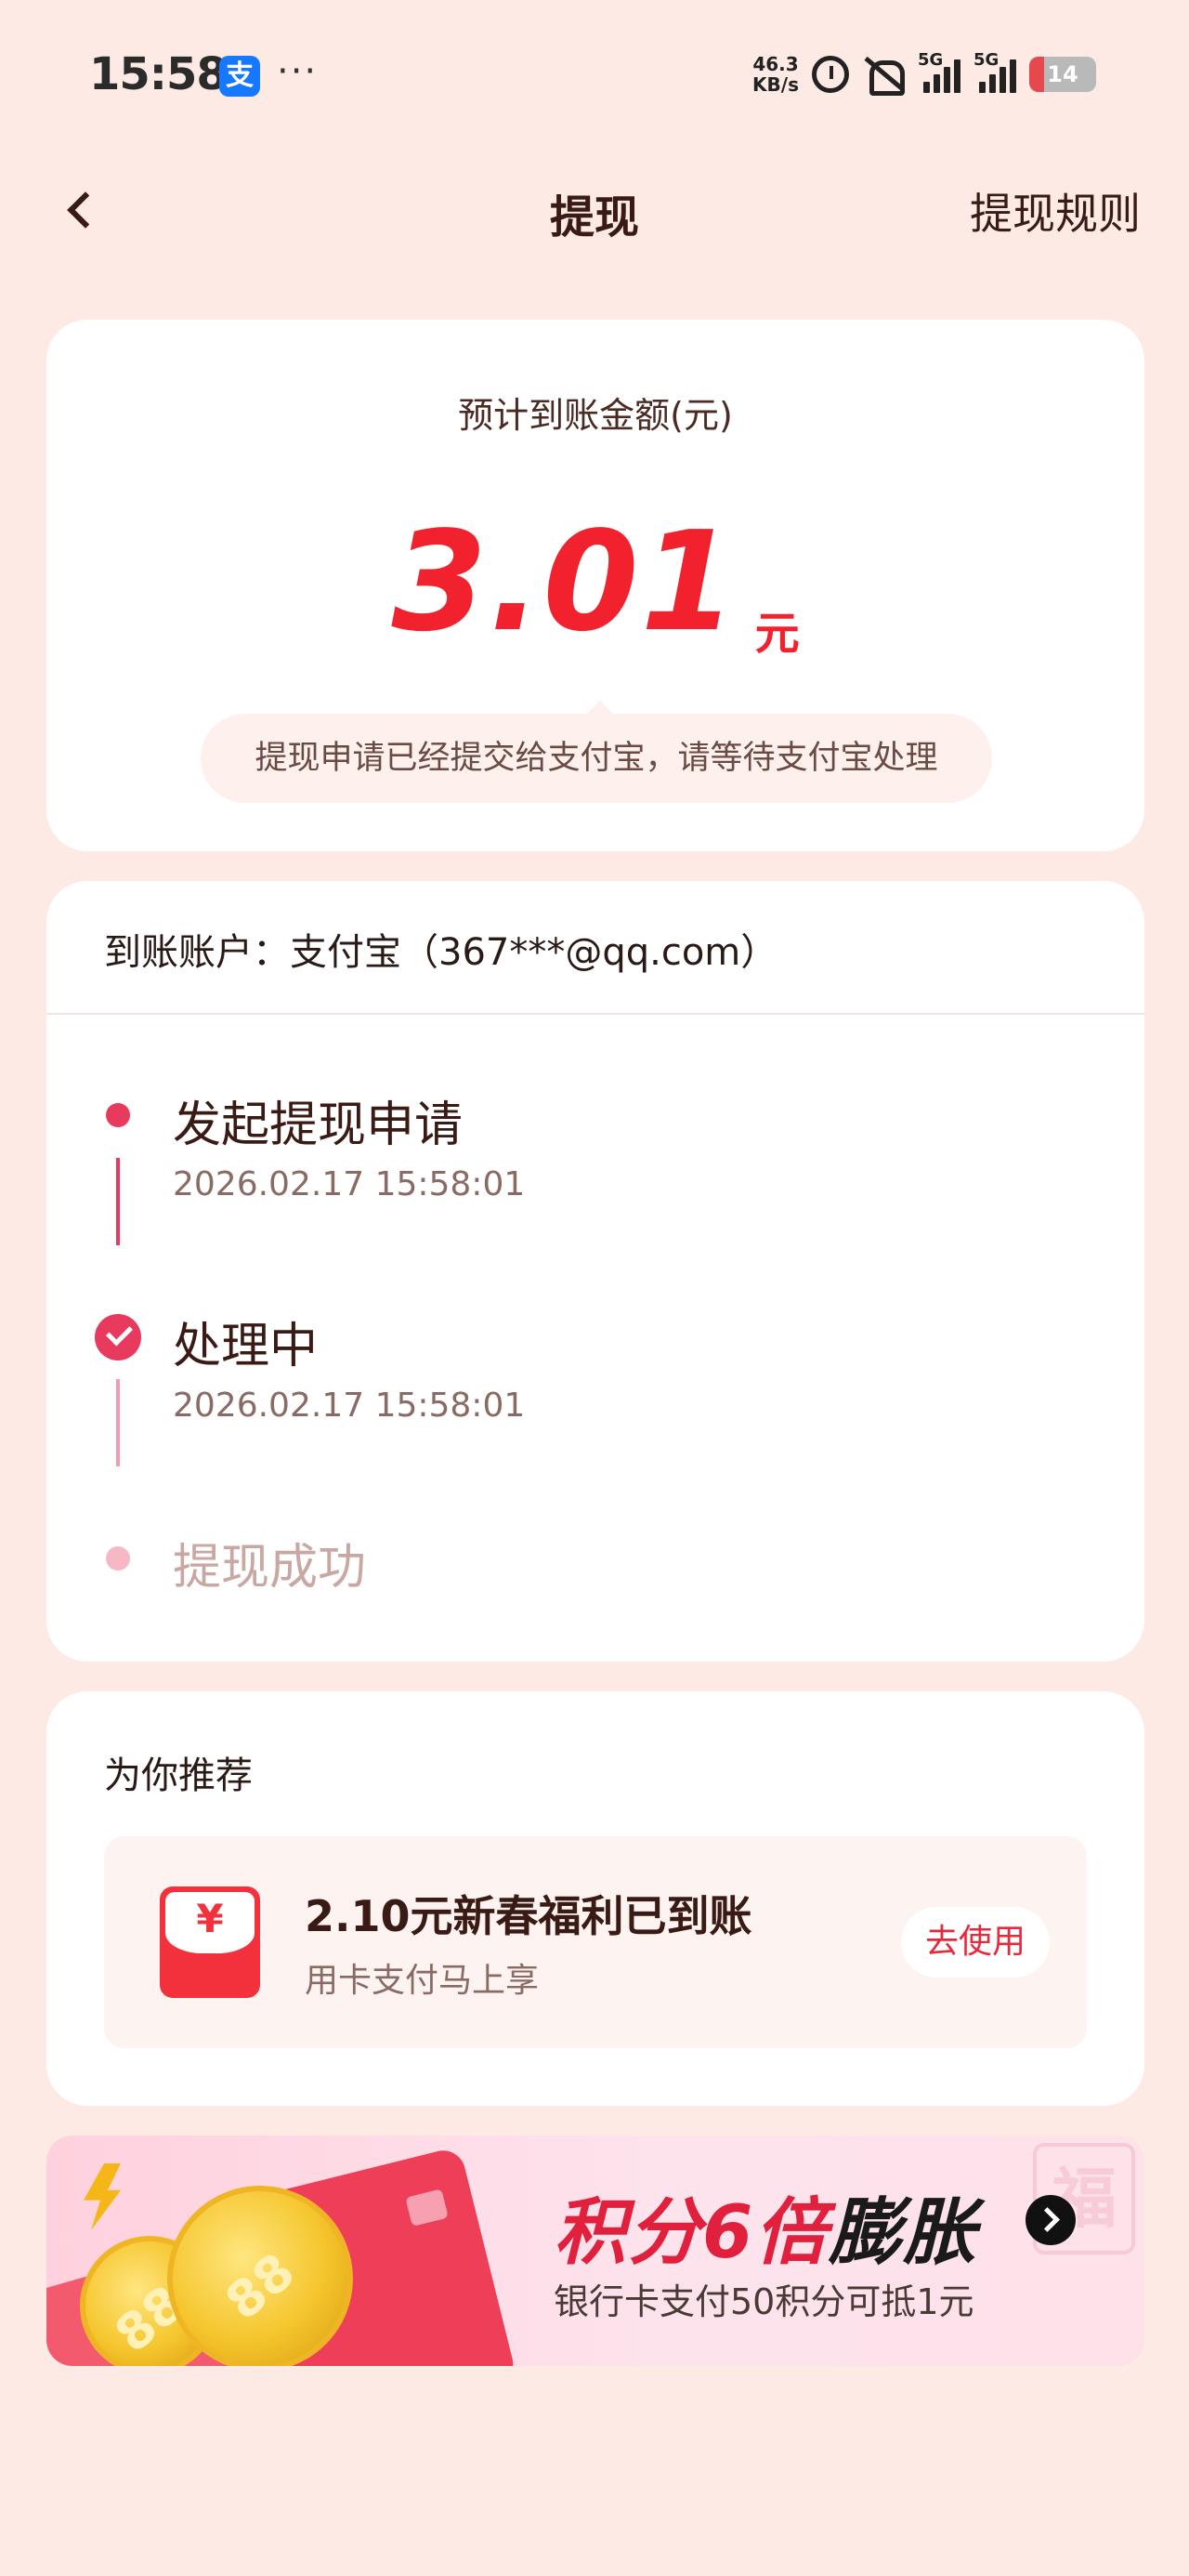  What do you see at coordinates (595, 1942) in the screenshot?
I see `recommend-item: ¥ 2.10元新春福利已到账 用卡支付马上享 去使用` at bounding box center [595, 1942].